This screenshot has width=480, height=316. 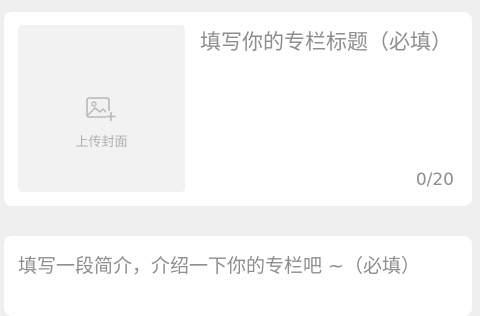 What do you see at coordinates (238, 266) in the screenshot?
I see `description-input: 填写一段简介，介绍一下你的专栏吧 ~（必填）` at bounding box center [238, 266].